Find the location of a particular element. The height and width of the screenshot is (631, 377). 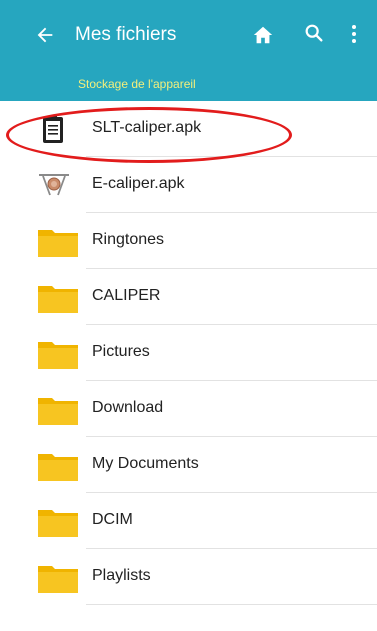

more-options-icon is located at coordinates (354, 34).